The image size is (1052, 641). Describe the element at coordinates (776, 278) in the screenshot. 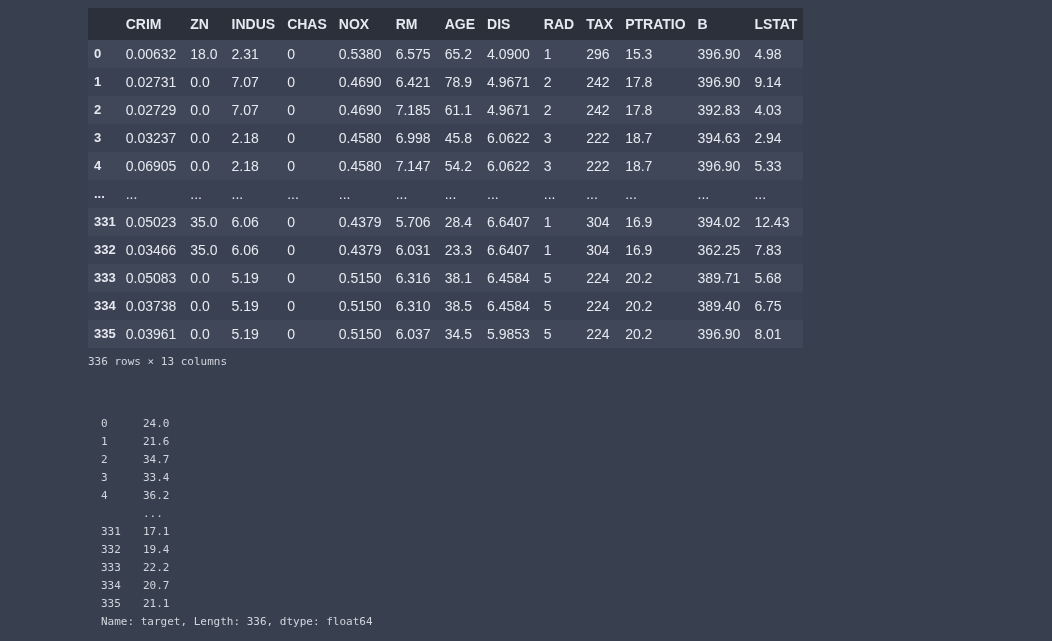

I see `table-cell: 5.68` at that location.